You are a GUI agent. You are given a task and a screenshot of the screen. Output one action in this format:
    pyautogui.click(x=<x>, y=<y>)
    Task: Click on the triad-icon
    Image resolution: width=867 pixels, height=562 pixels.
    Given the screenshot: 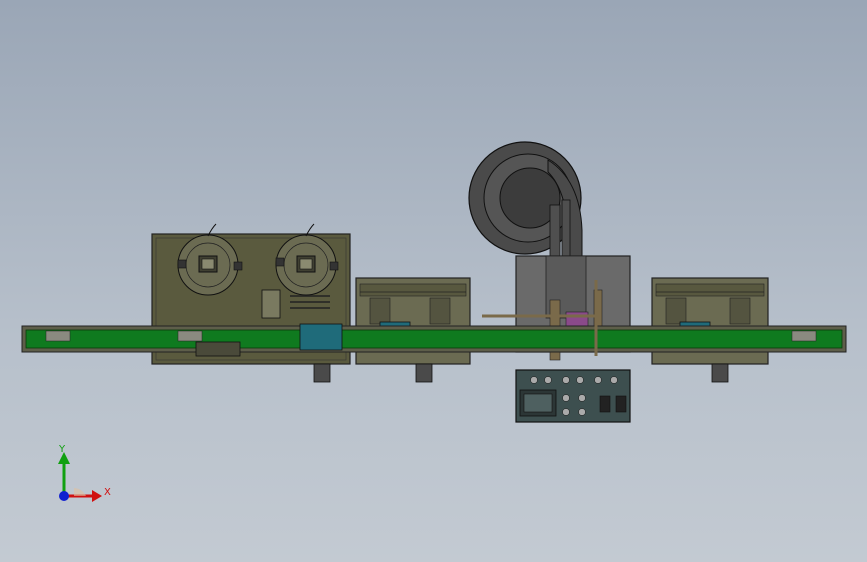 What is the action you would take?
    pyautogui.click(x=80, y=477)
    